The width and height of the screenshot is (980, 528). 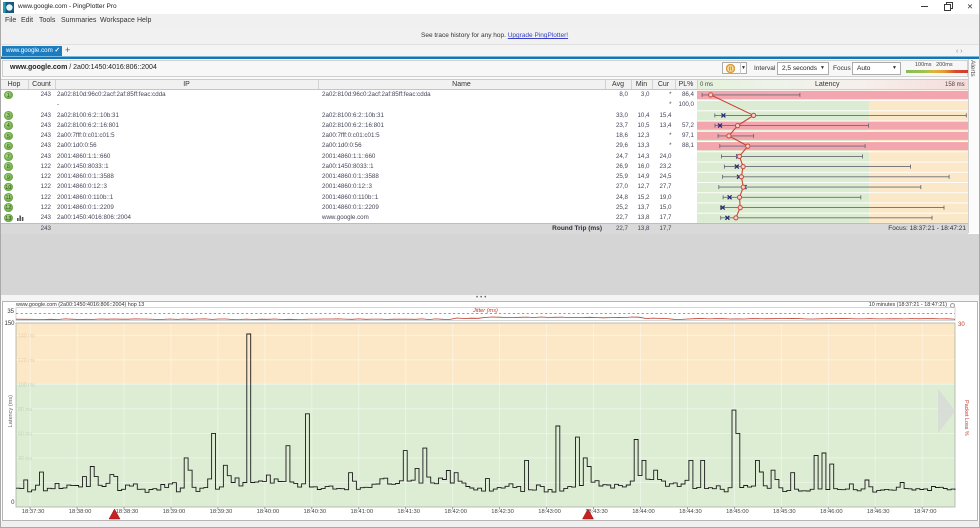 What do you see at coordinates (362, 512) in the screenshot?
I see `svg-text: 18:41:00` at bounding box center [362, 512].